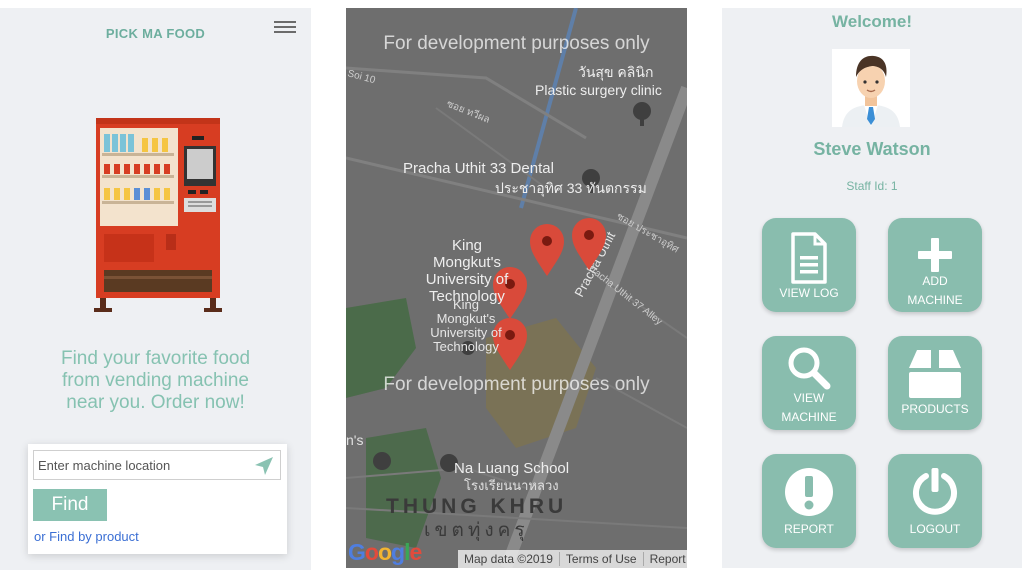 This screenshot has width=1023, height=573. What do you see at coordinates (476, 506) in the screenshot?
I see `map-label: THUNG KHRU` at bounding box center [476, 506].